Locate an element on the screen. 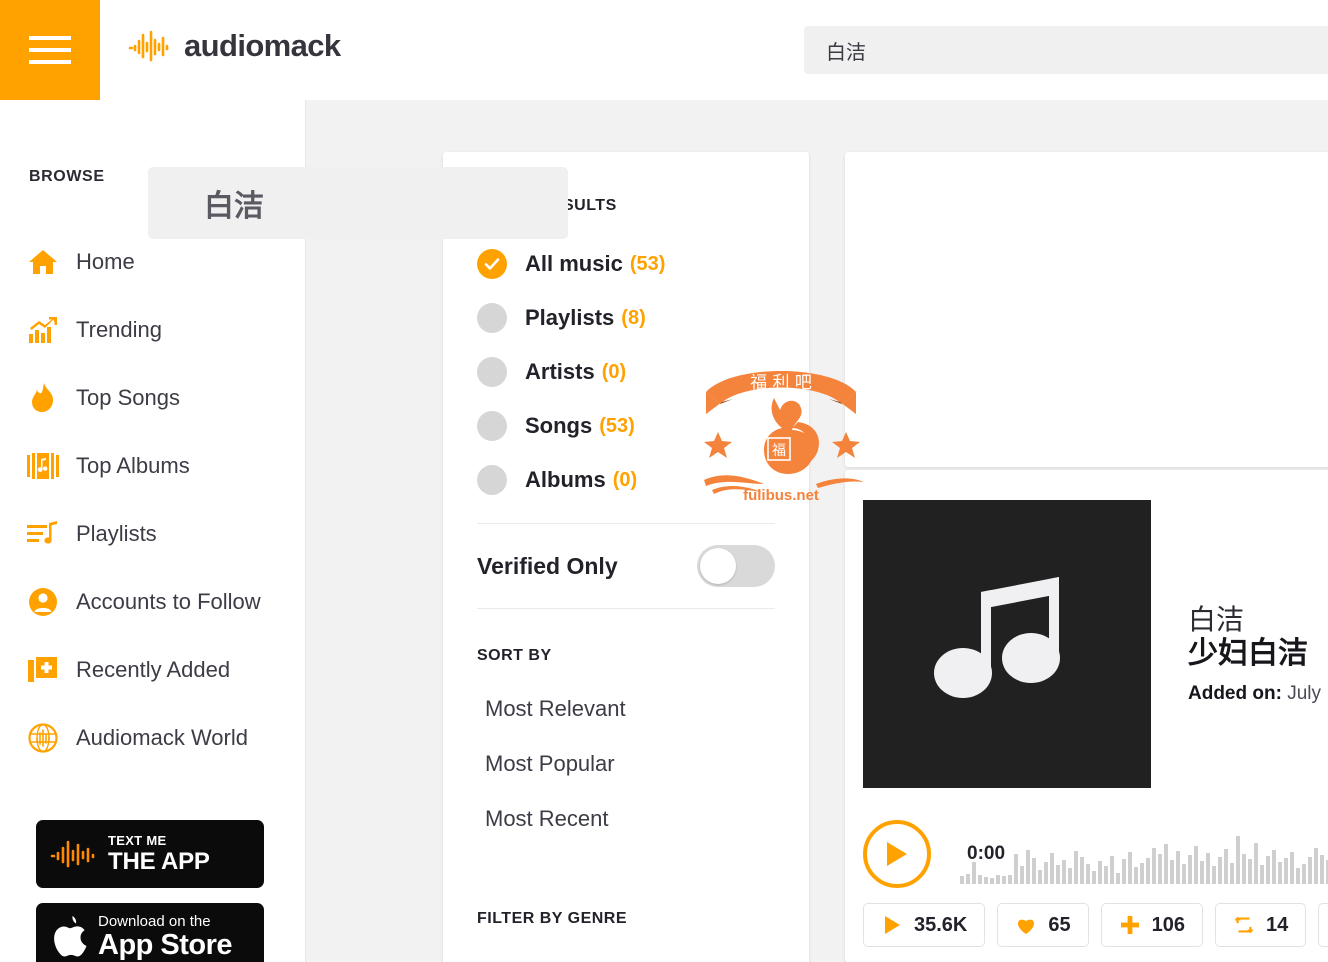  stat-plays: 35.6K is located at coordinates (924, 925).